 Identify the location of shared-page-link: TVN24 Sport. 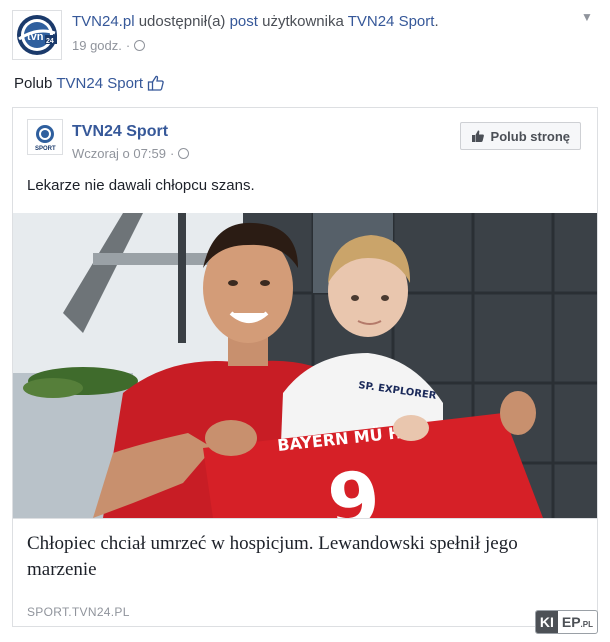
(391, 21).